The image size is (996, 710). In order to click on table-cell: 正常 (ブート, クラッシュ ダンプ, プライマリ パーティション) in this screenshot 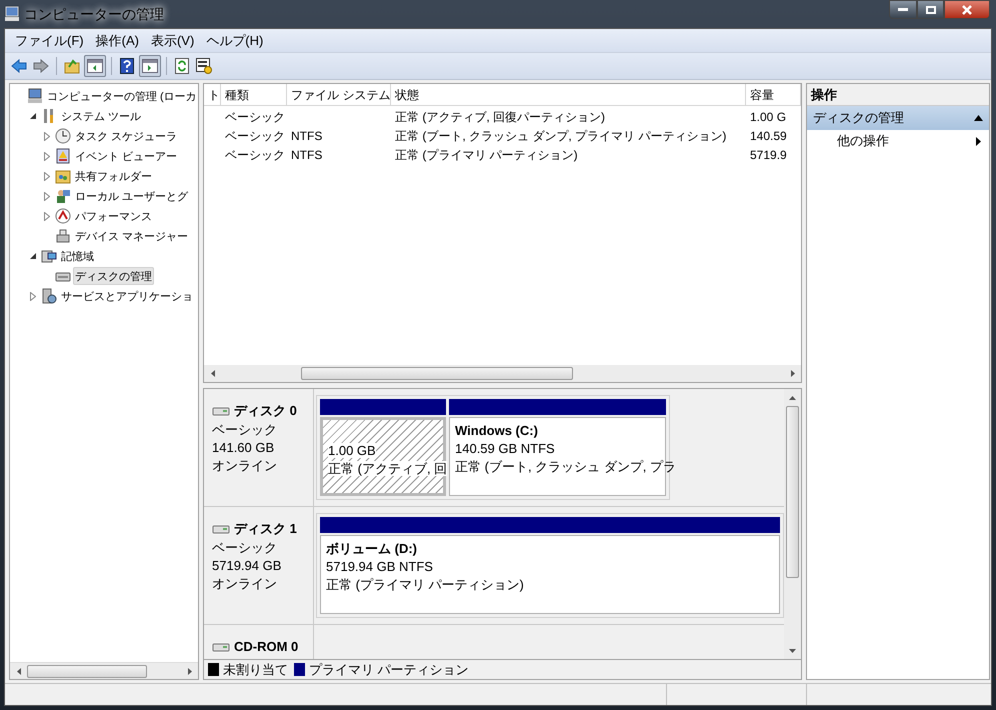, I will do `click(560, 135)`.